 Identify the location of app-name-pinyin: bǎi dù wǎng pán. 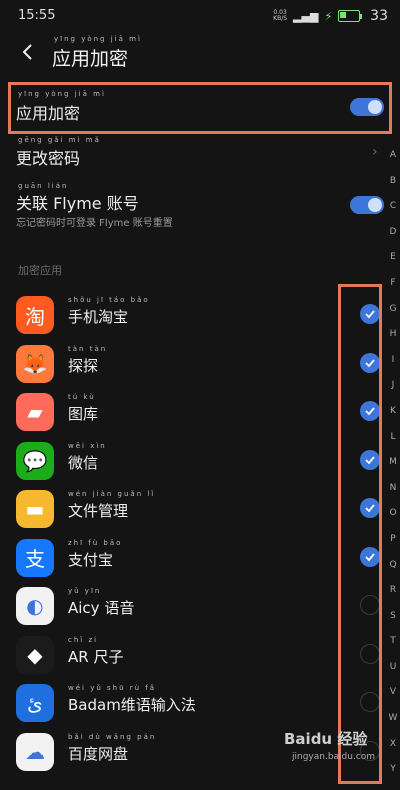
(112, 736).